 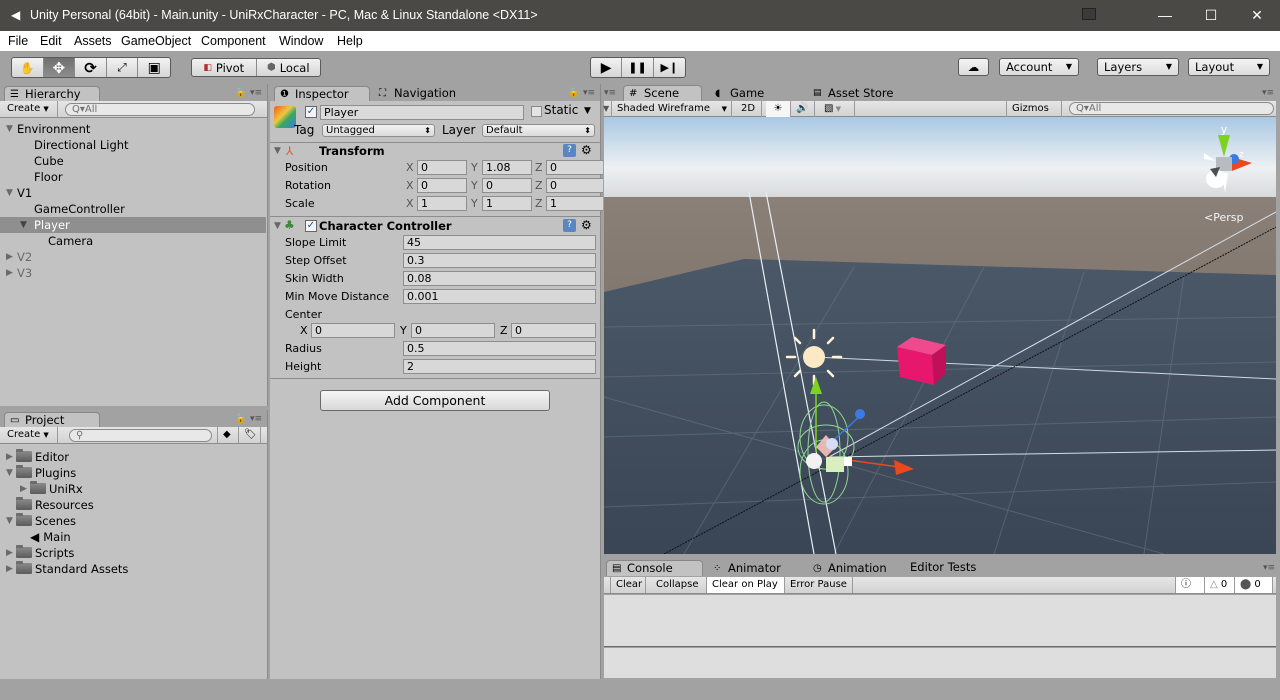 What do you see at coordinates (1190, 591) in the screenshot?
I see `info-count-toggle: ⓘ 0` at bounding box center [1190, 591].